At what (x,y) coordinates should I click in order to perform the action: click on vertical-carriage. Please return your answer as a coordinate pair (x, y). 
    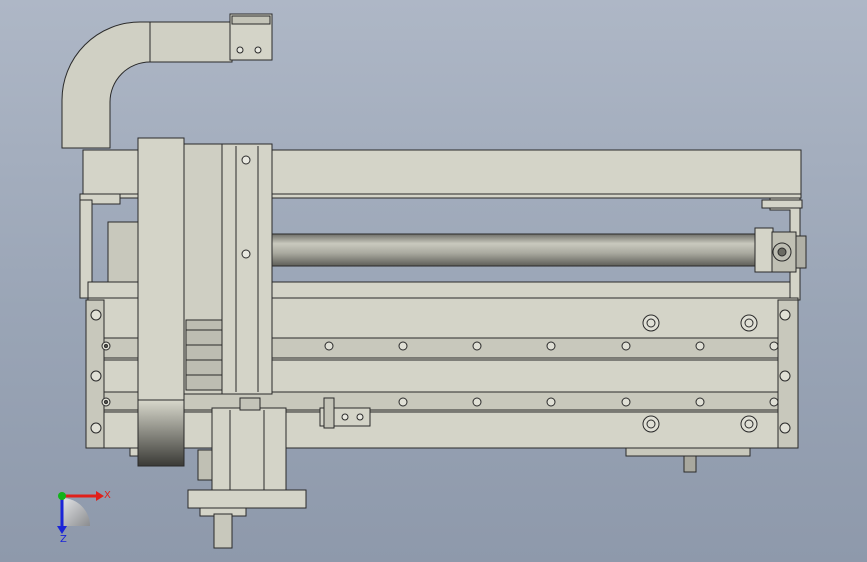
    Looking at the image, I should click on (227, 269).